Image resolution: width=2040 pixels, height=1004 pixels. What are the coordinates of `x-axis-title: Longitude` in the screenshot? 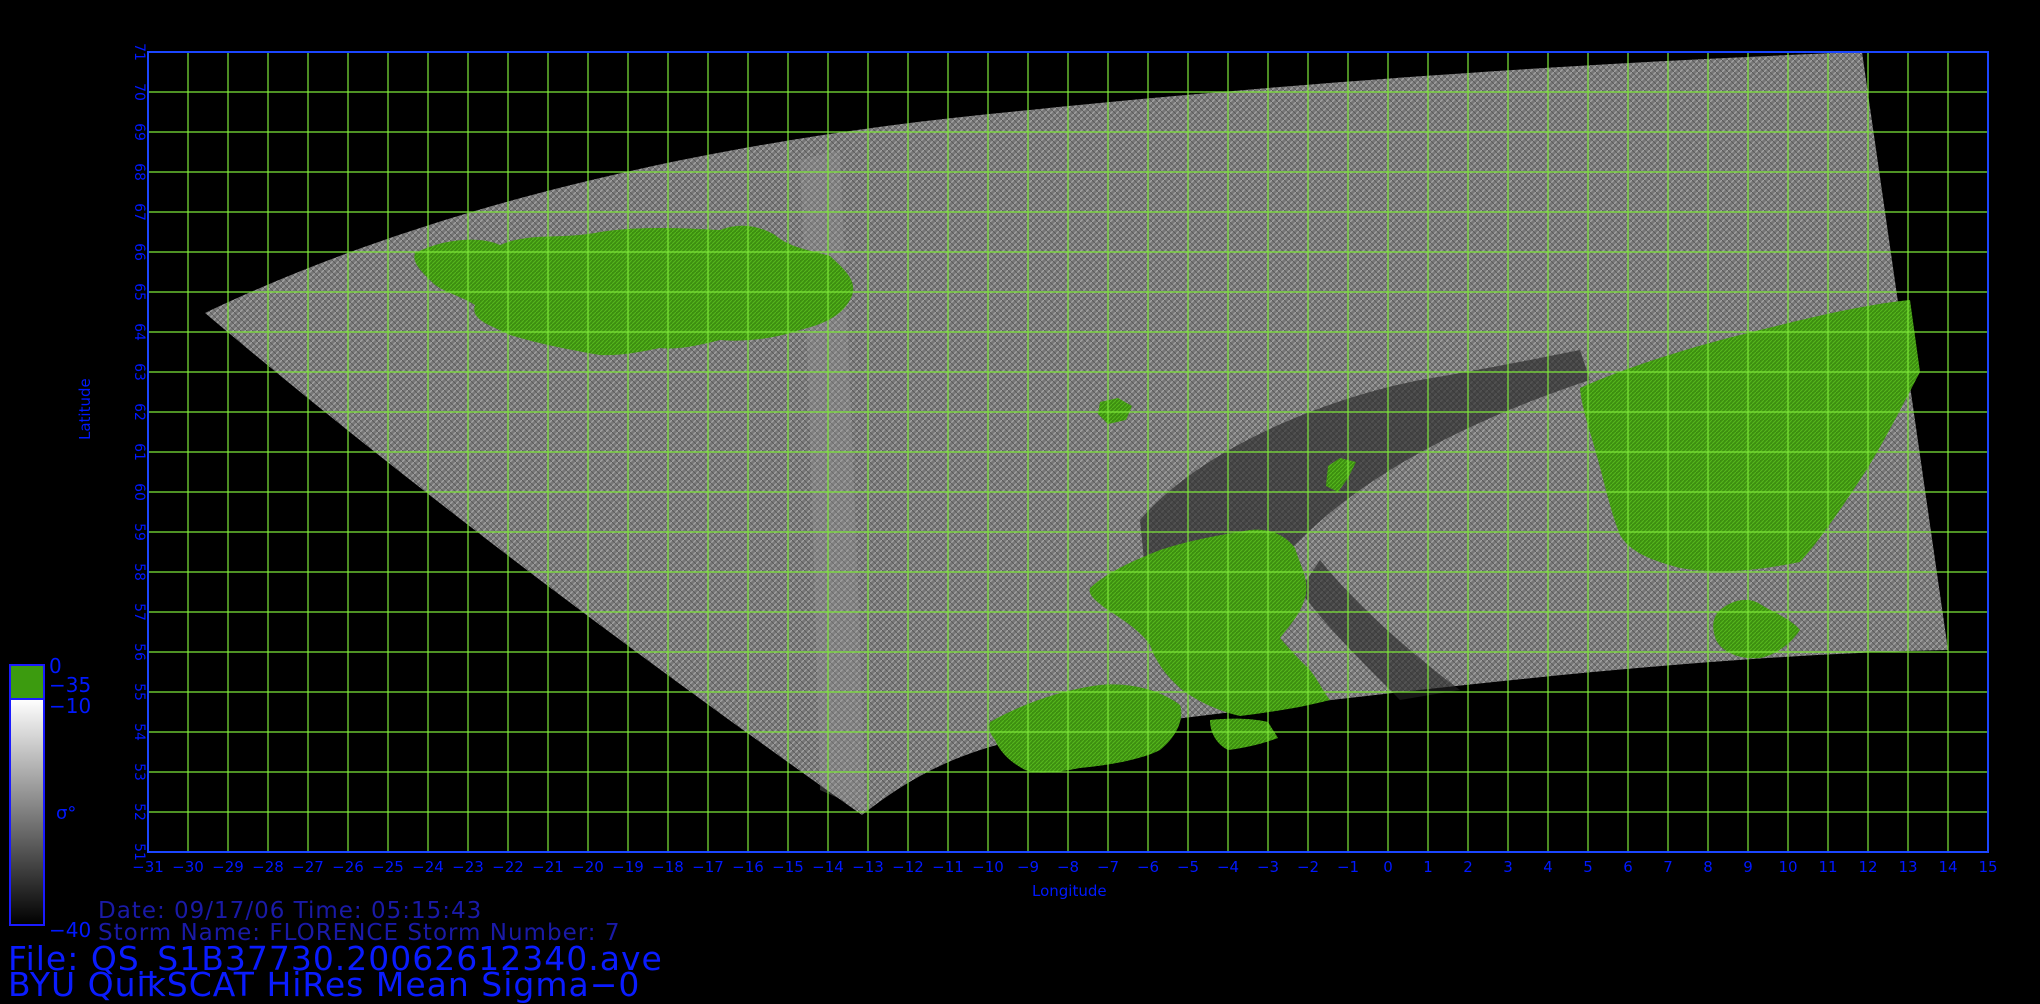 It's located at (1069, 891).